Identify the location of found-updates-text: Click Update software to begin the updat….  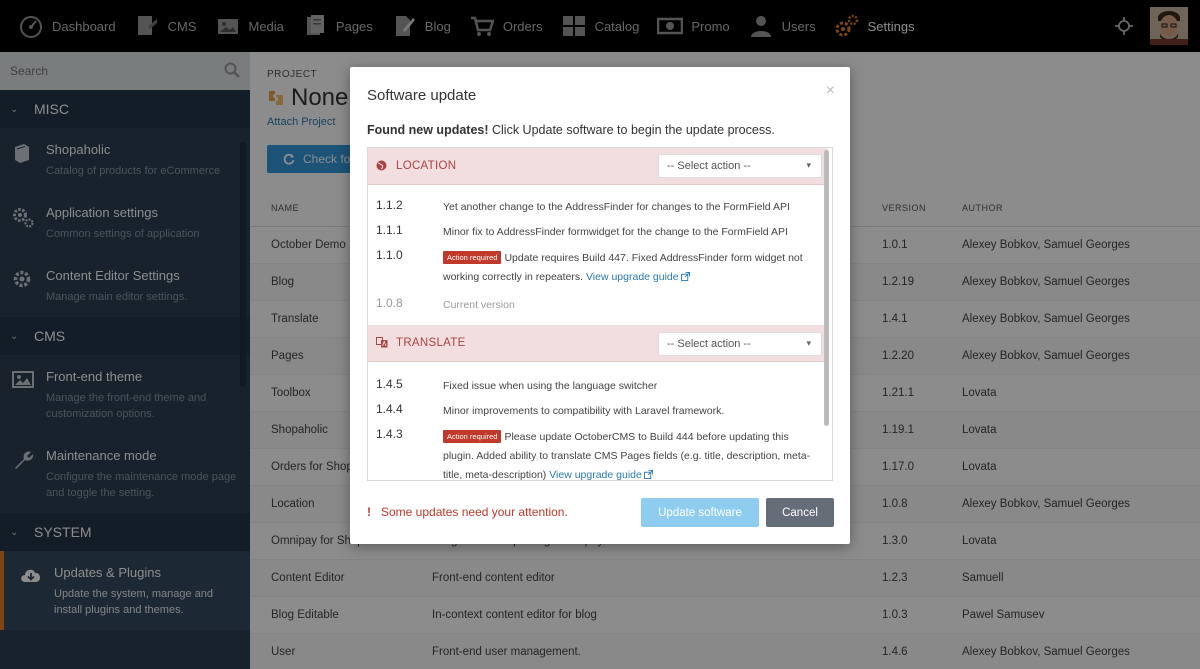
(631, 130).